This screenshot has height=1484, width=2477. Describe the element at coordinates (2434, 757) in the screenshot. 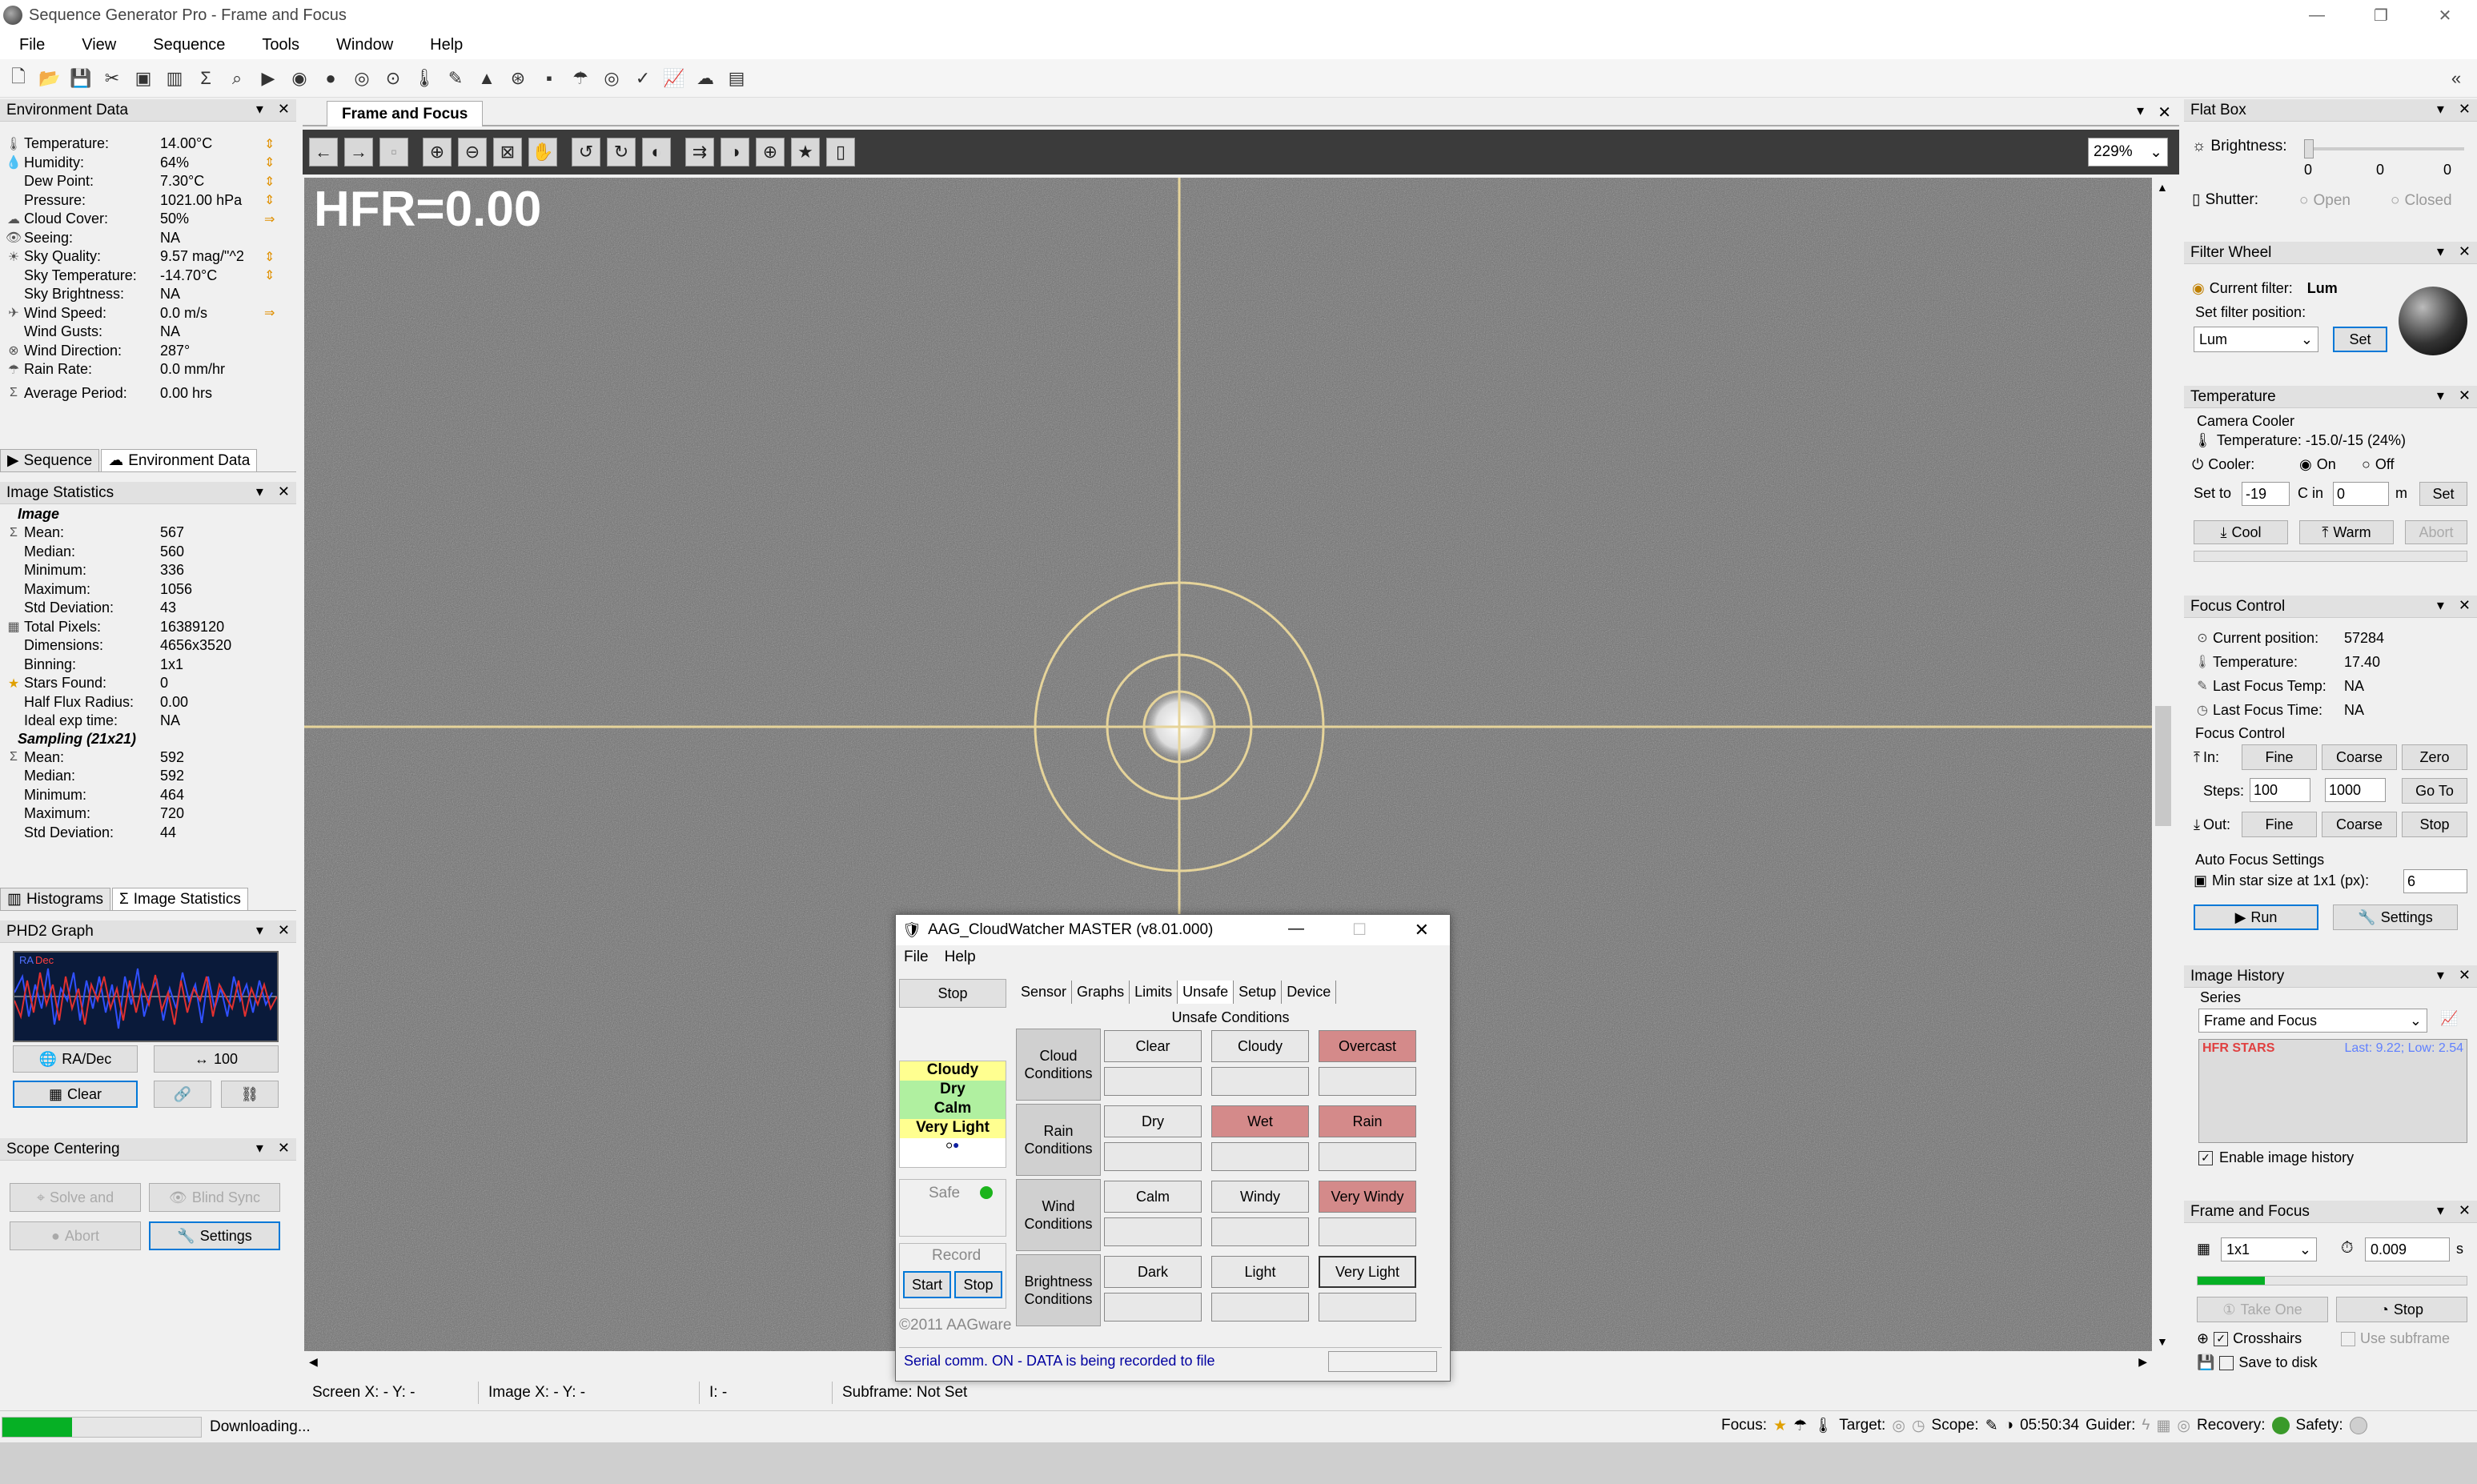

I see `zero-button: Zero` at that location.